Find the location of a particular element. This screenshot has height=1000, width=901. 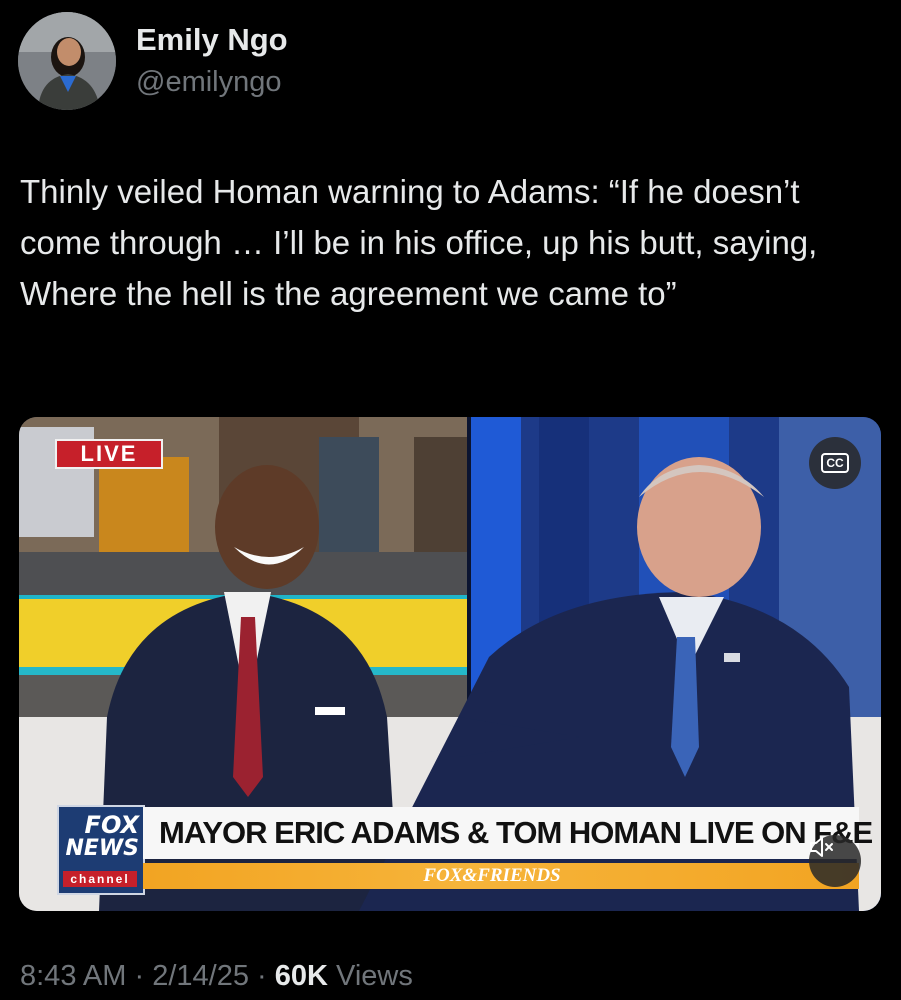

view-count: 60K is located at coordinates (301, 976).